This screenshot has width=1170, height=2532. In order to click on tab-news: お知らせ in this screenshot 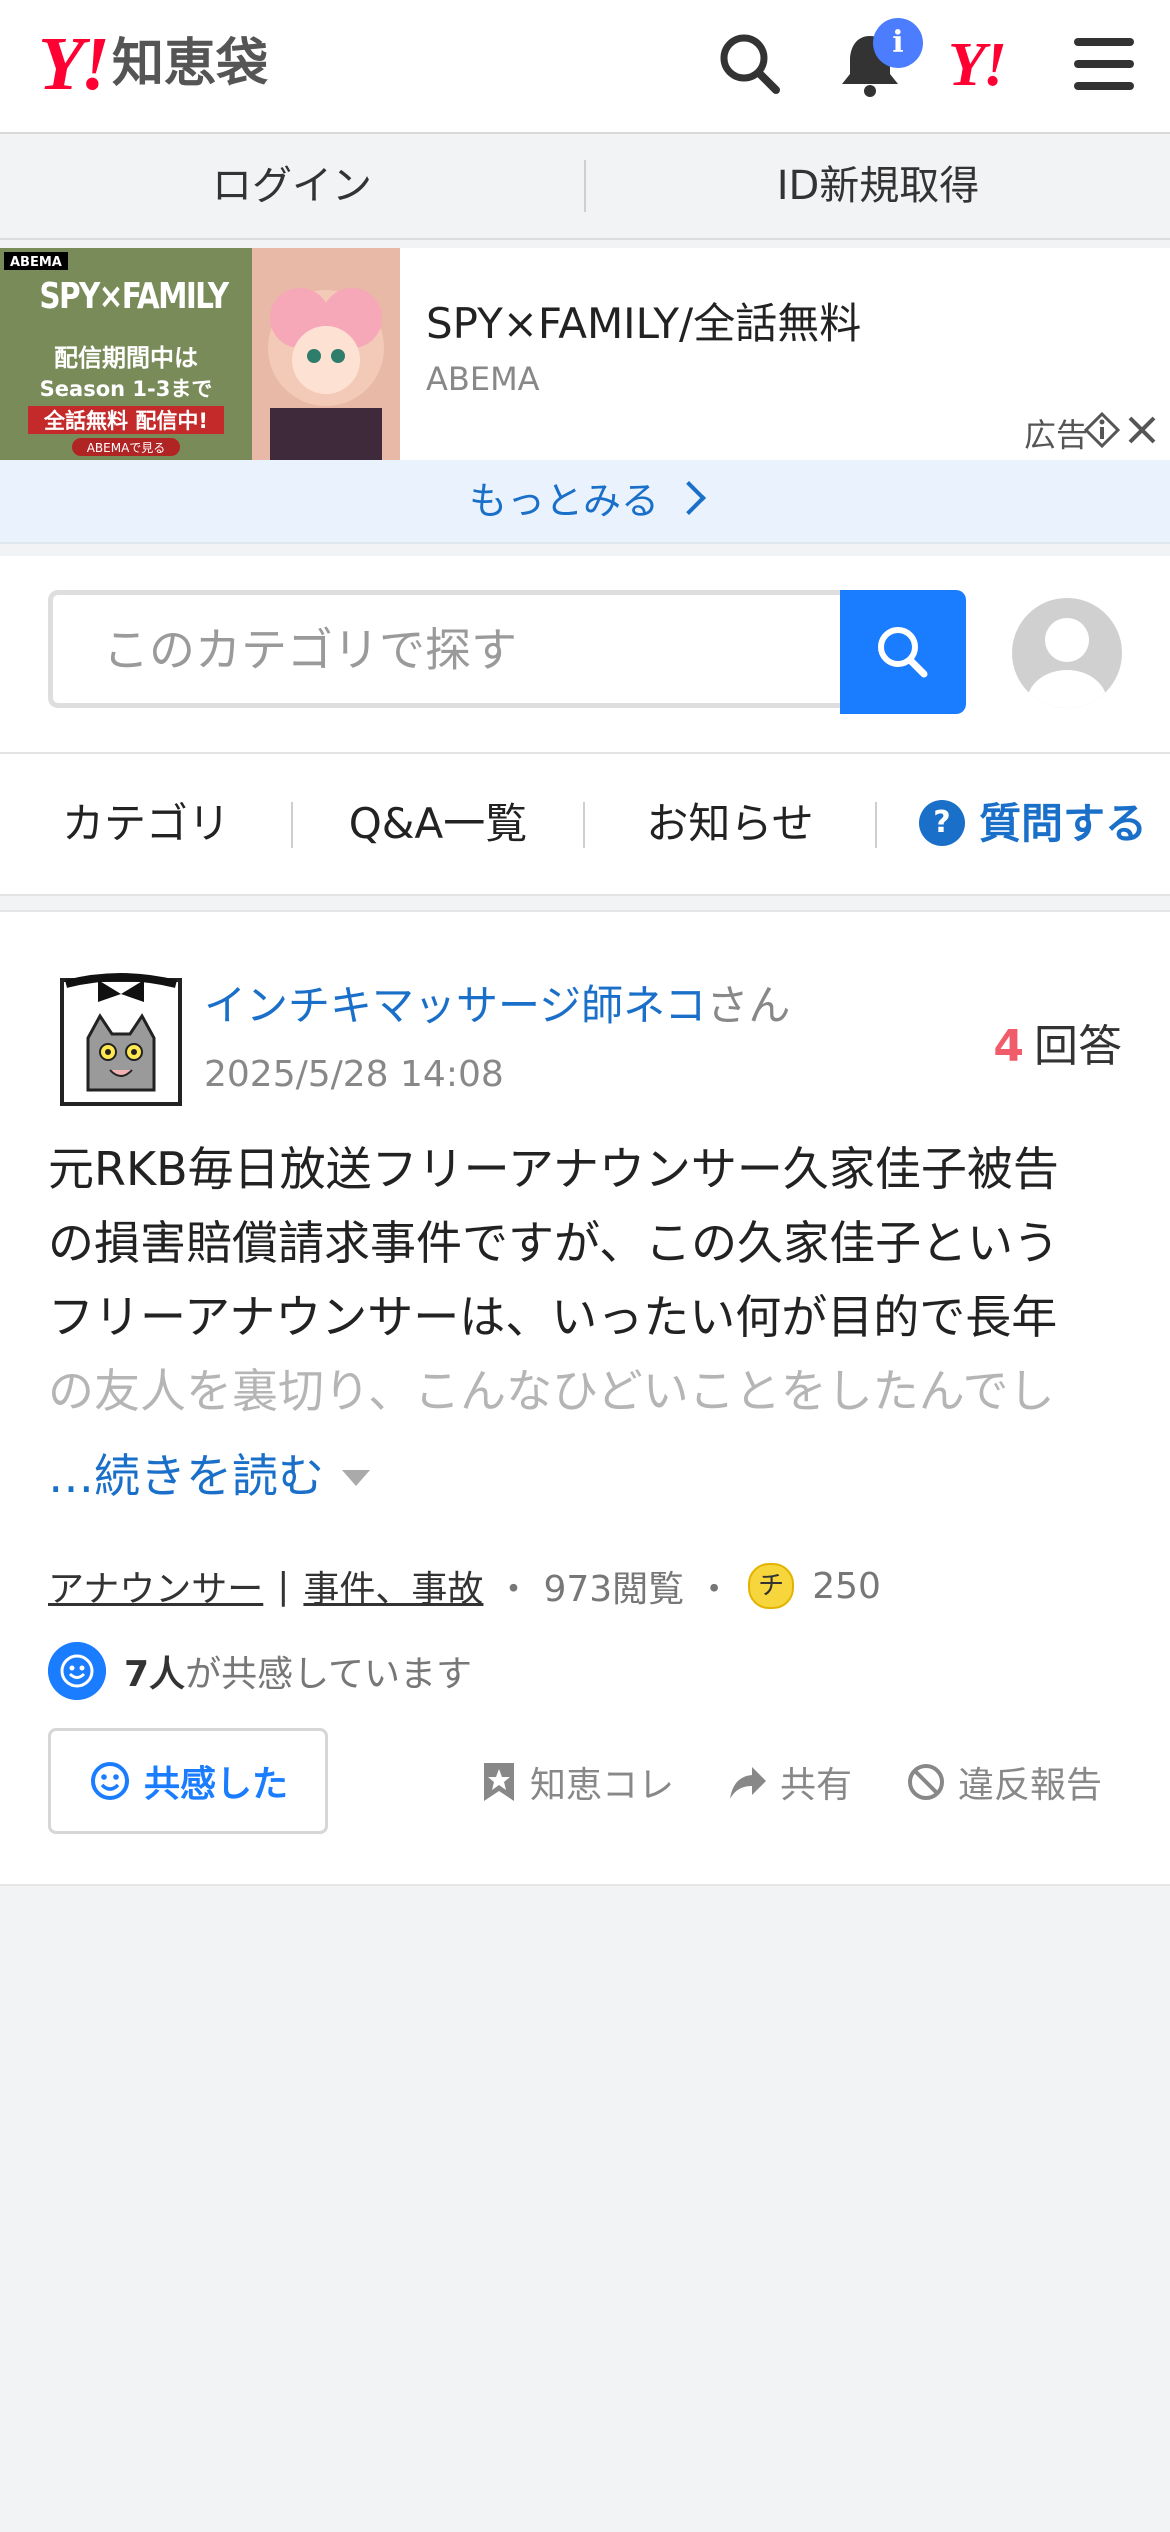, I will do `click(730, 824)`.